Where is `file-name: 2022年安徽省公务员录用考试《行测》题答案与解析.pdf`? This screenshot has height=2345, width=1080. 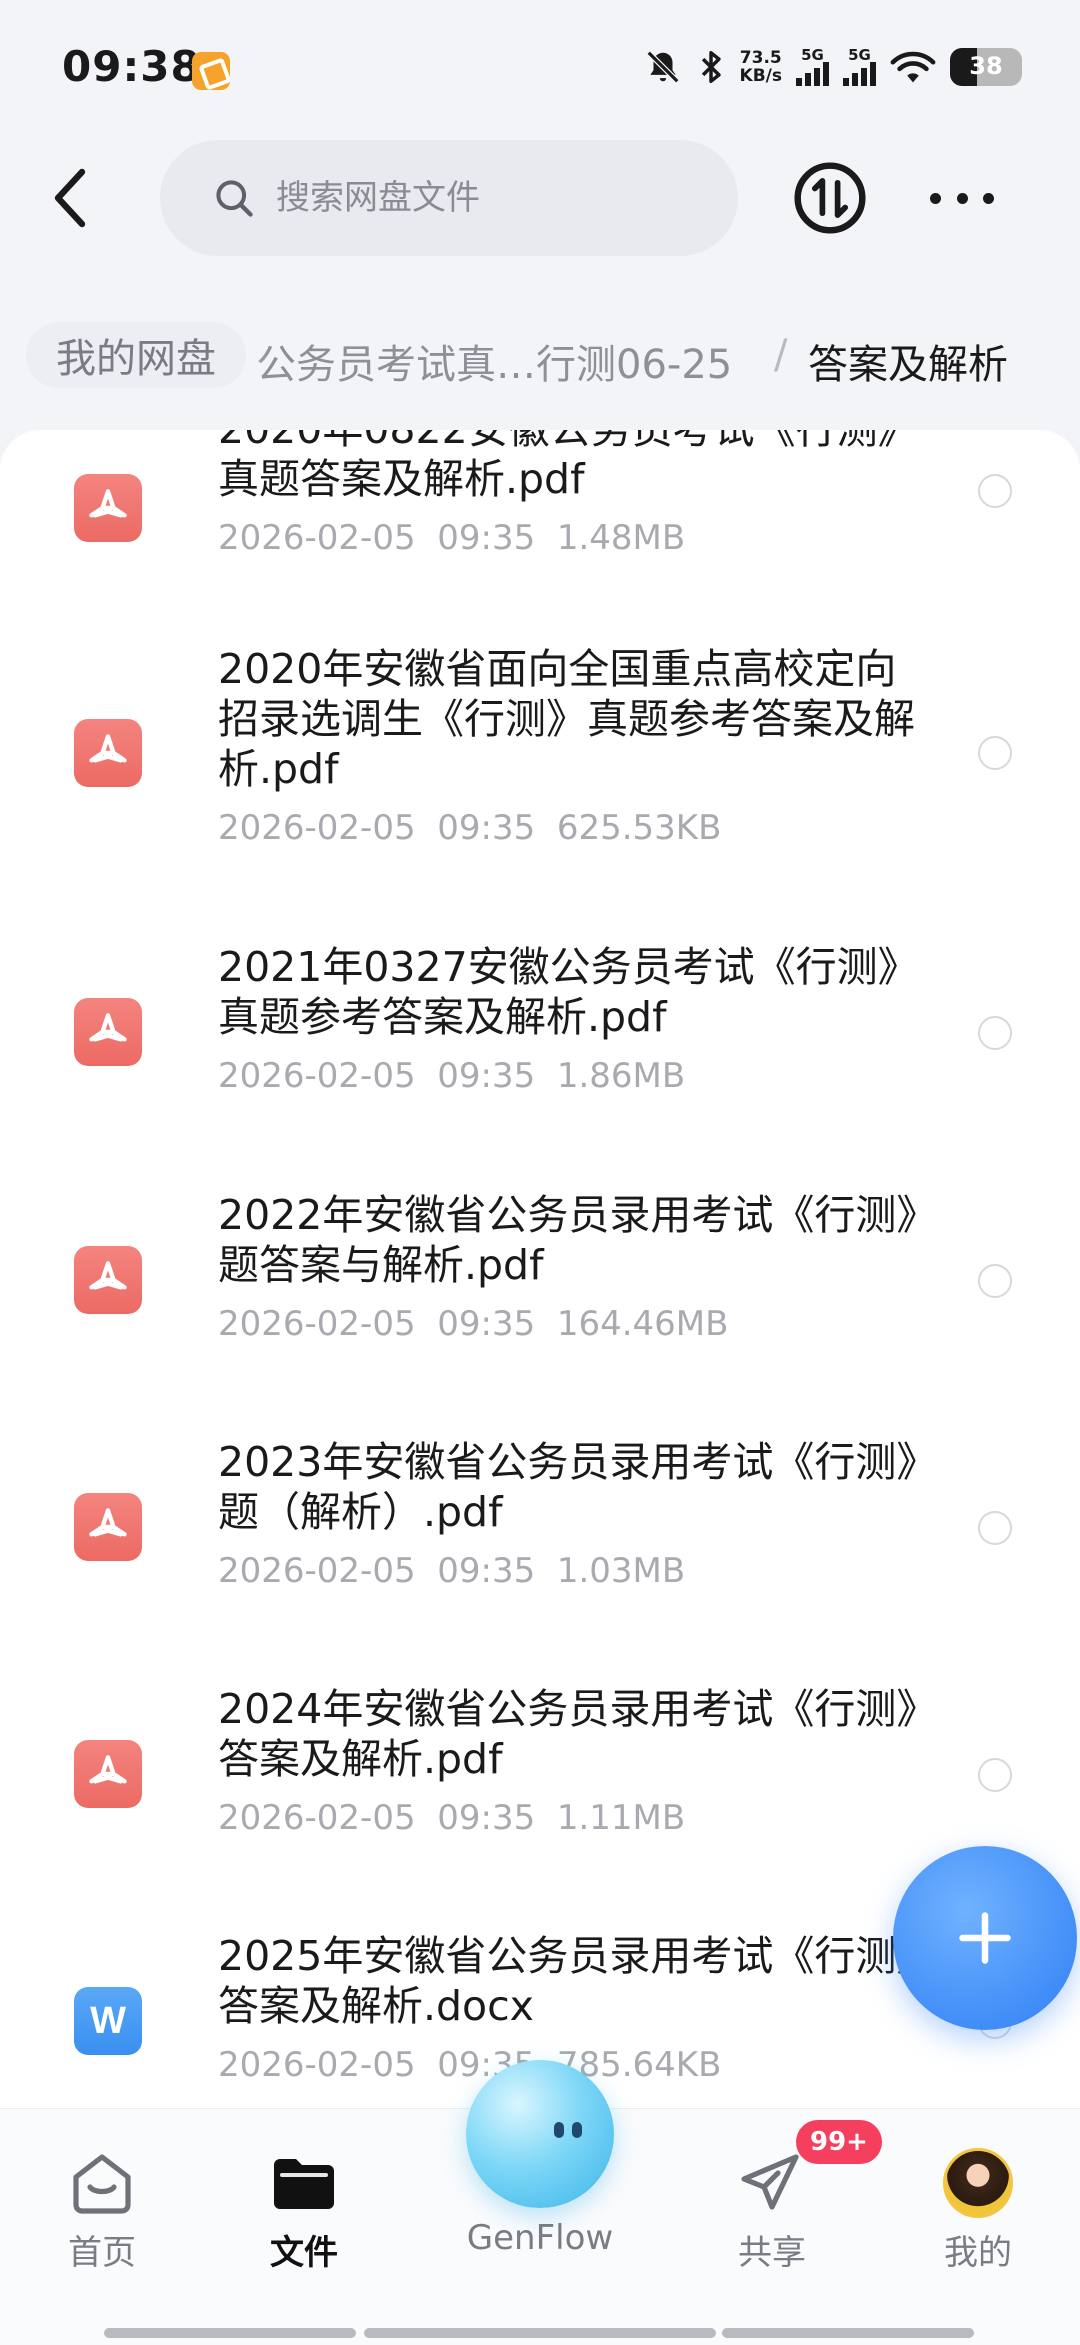 file-name: 2022年安徽省公务员录用考试《行测》题答案与解析.pdf is located at coordinates (567, 1240).